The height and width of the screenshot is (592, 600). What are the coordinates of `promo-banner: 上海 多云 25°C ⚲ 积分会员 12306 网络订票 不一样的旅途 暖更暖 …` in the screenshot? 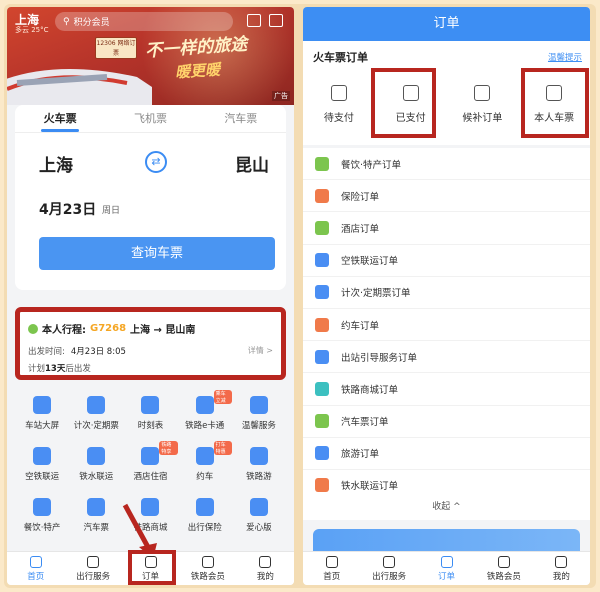 It's located at (150, 56).